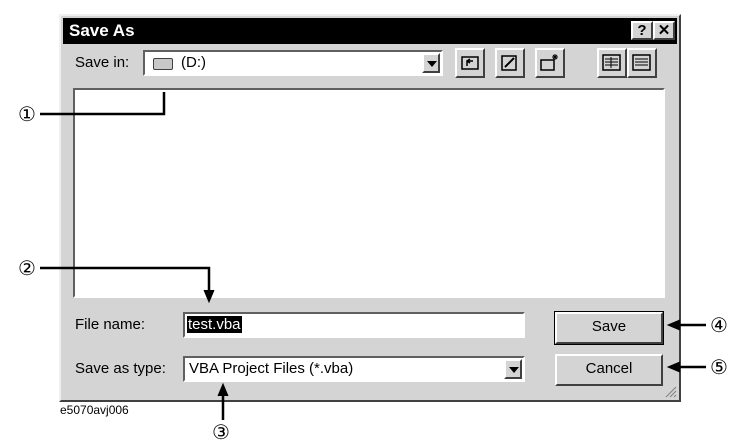 The width and height of the screenshot is (736, 448). What do you see at coordinates (719, 367) in the screenshot?
I see `callout-5: ⑤` at bounding box center [719, 367].